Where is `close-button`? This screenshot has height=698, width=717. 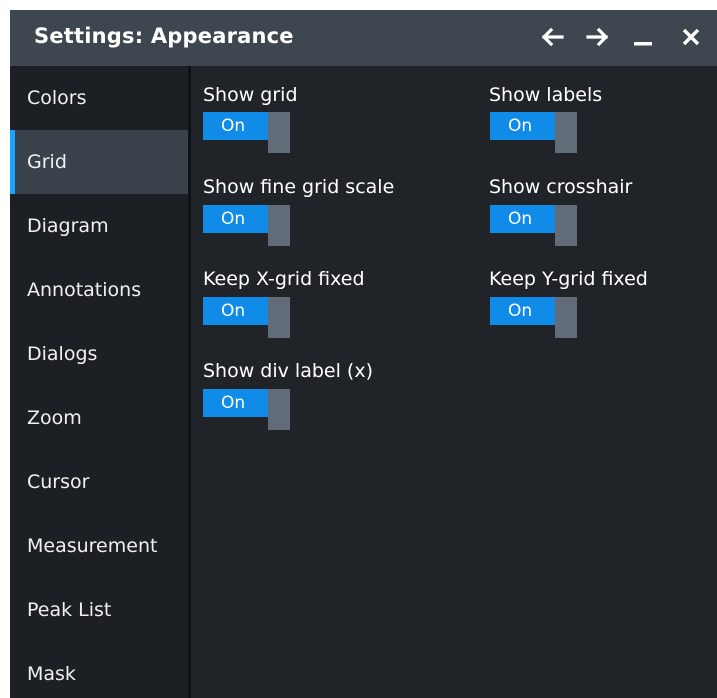 close-button is located at coordinates (691, 37).